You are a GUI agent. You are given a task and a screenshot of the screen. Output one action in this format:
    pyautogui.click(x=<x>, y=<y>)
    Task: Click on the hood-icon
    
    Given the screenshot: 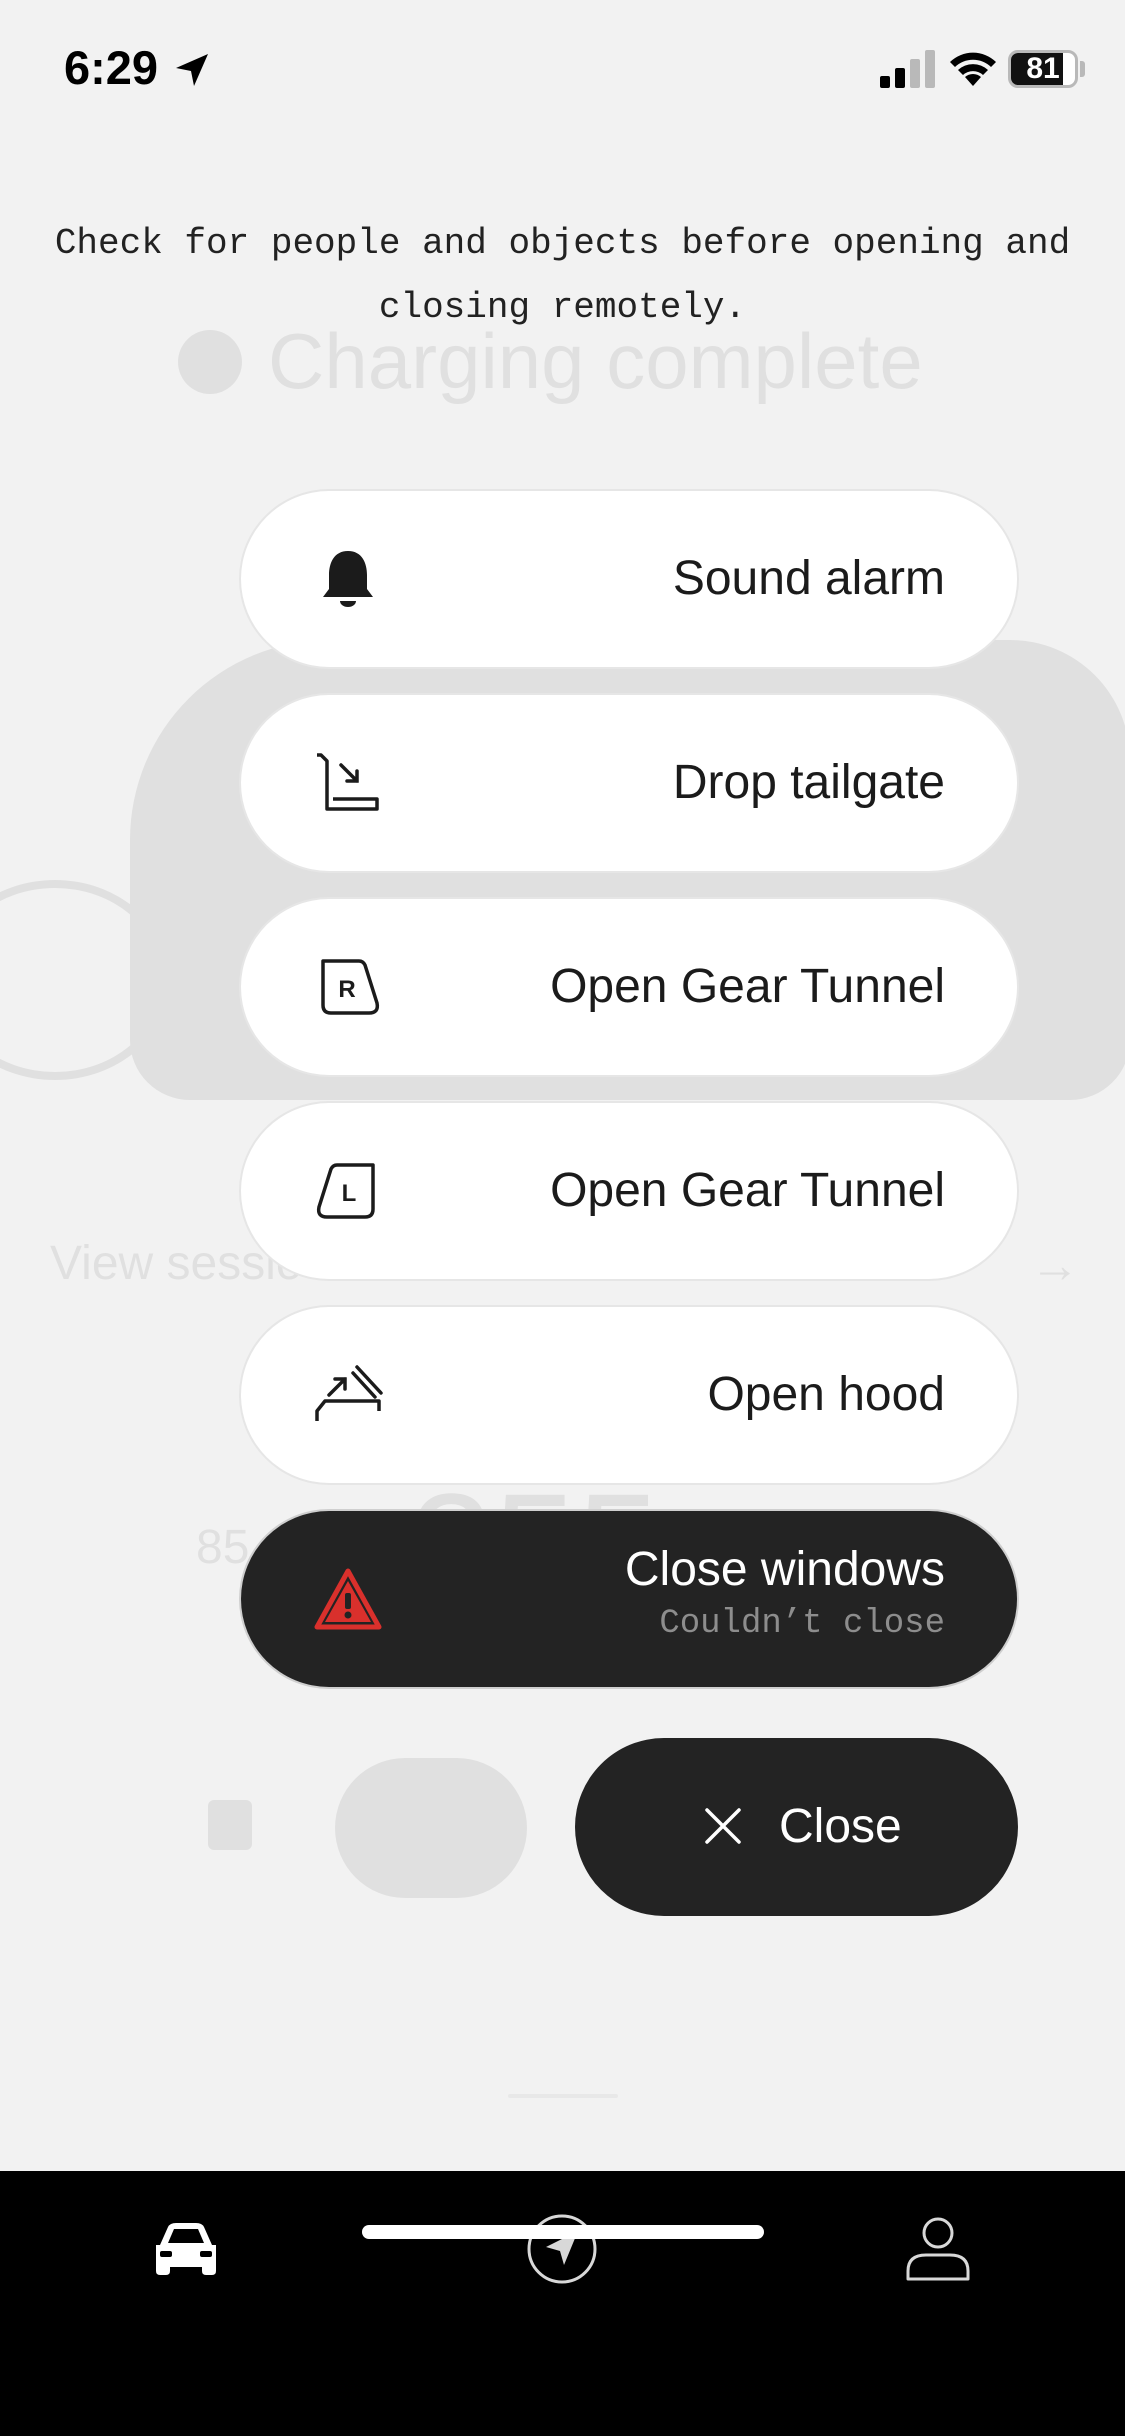 What is the action you would take?
    pyautogui.click(x=349, y=1393)
    